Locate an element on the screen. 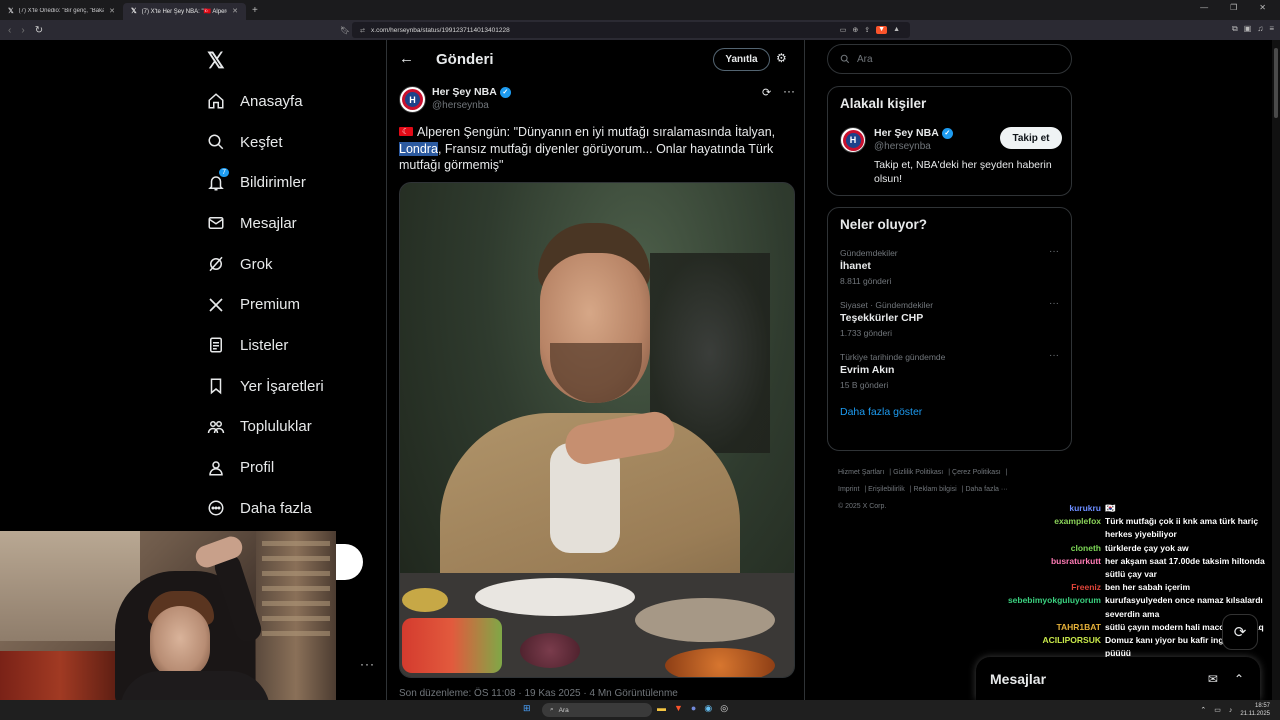 The image size is (1280, 720). x-favicon-icon: 𝕏 is located at coordinates (11, 11).